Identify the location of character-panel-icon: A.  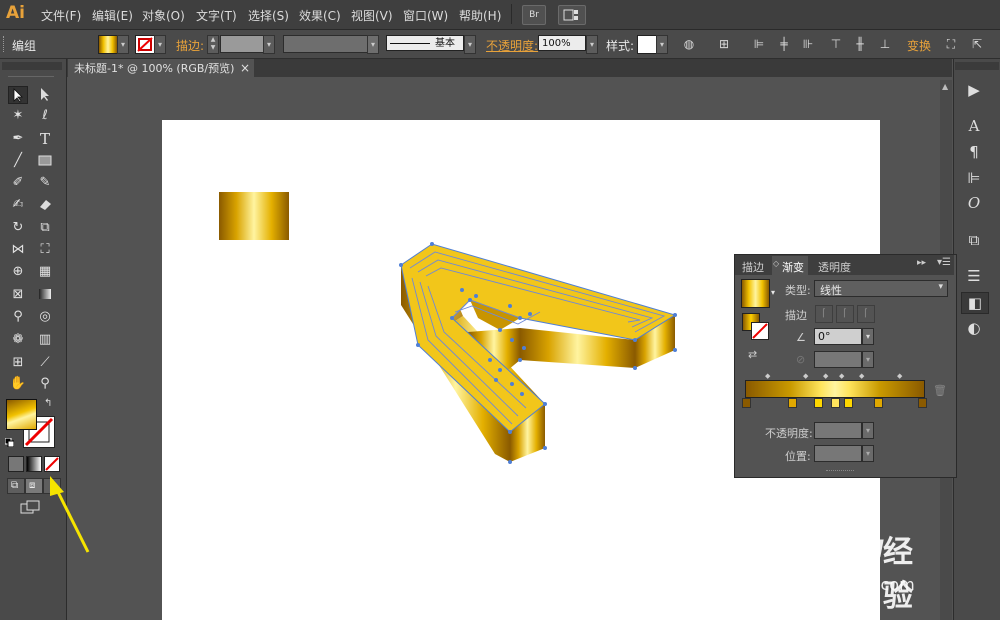
(974, 126).